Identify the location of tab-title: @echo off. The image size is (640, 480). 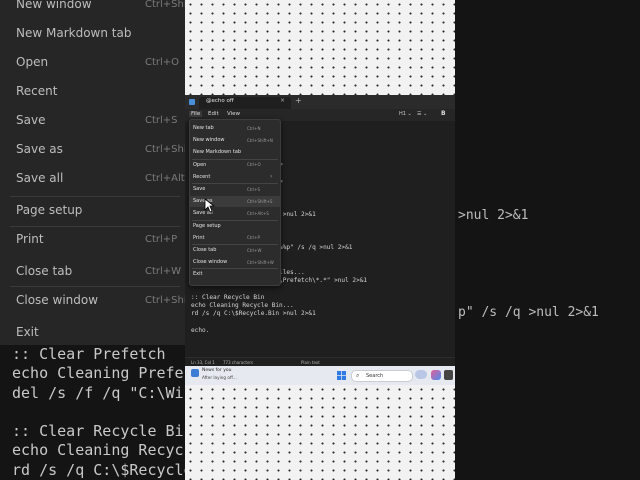
(220, 101).